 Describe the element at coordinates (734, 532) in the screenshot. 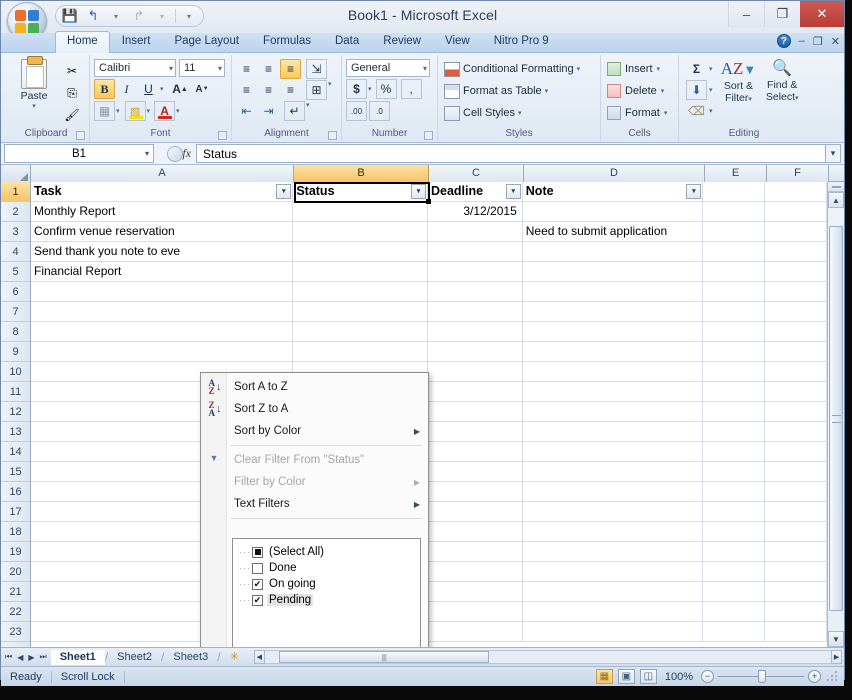

I see `cell-E18` at that location.